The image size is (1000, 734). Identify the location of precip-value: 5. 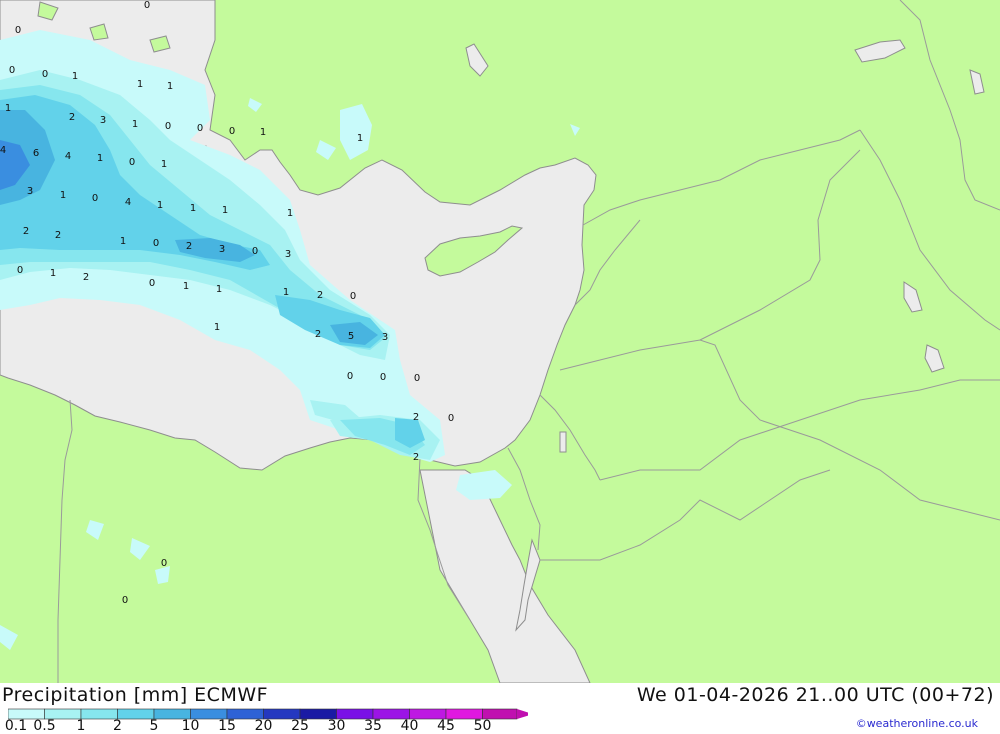
(351, 336).